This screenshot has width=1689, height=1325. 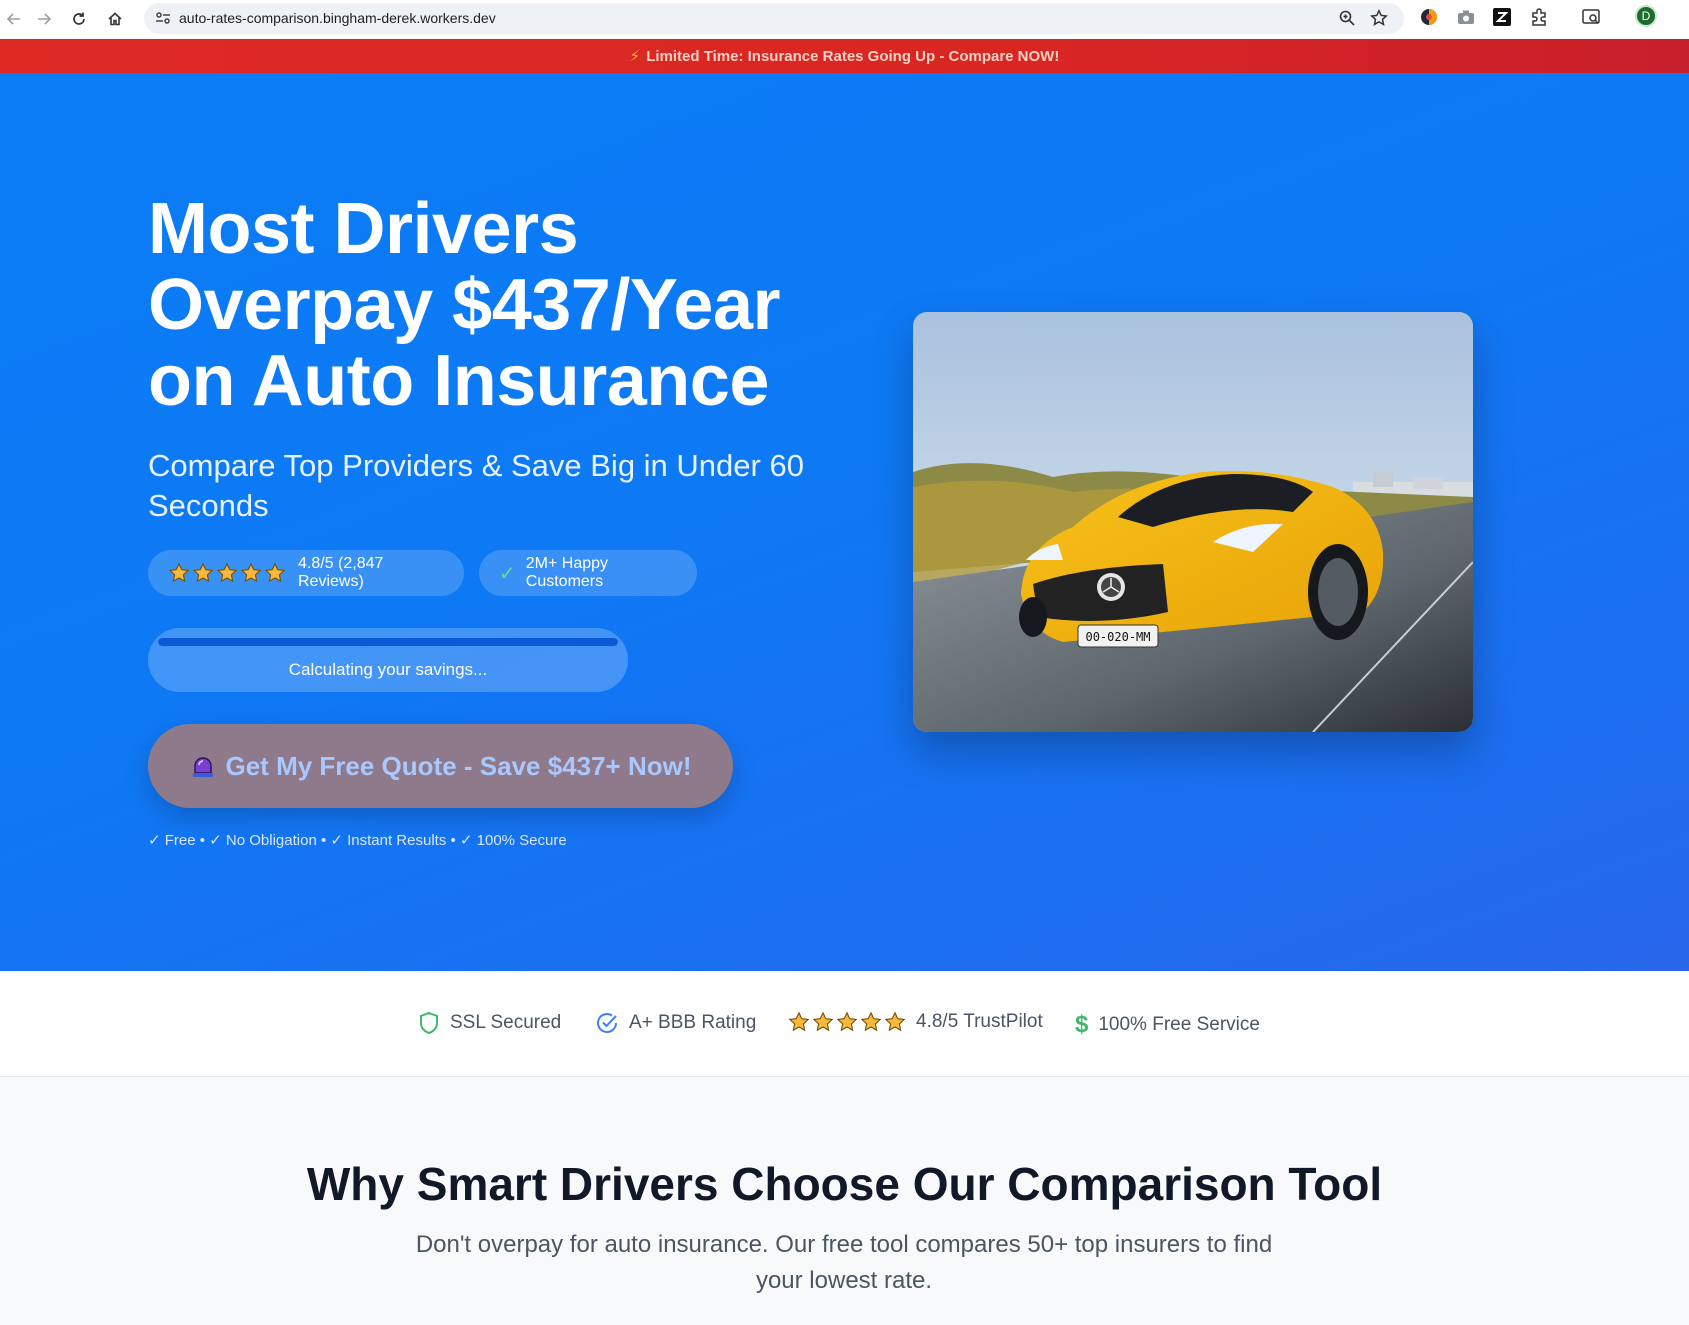 I want to click on trust-item-free: $ 100% Free Service, so click(x=1167, y=1025).